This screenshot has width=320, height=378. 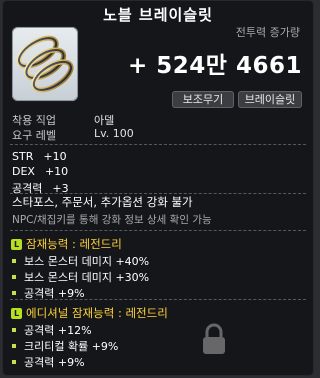 I want to click on tag-secondary-weapon: 보조무기, so click(x=203, y=99).